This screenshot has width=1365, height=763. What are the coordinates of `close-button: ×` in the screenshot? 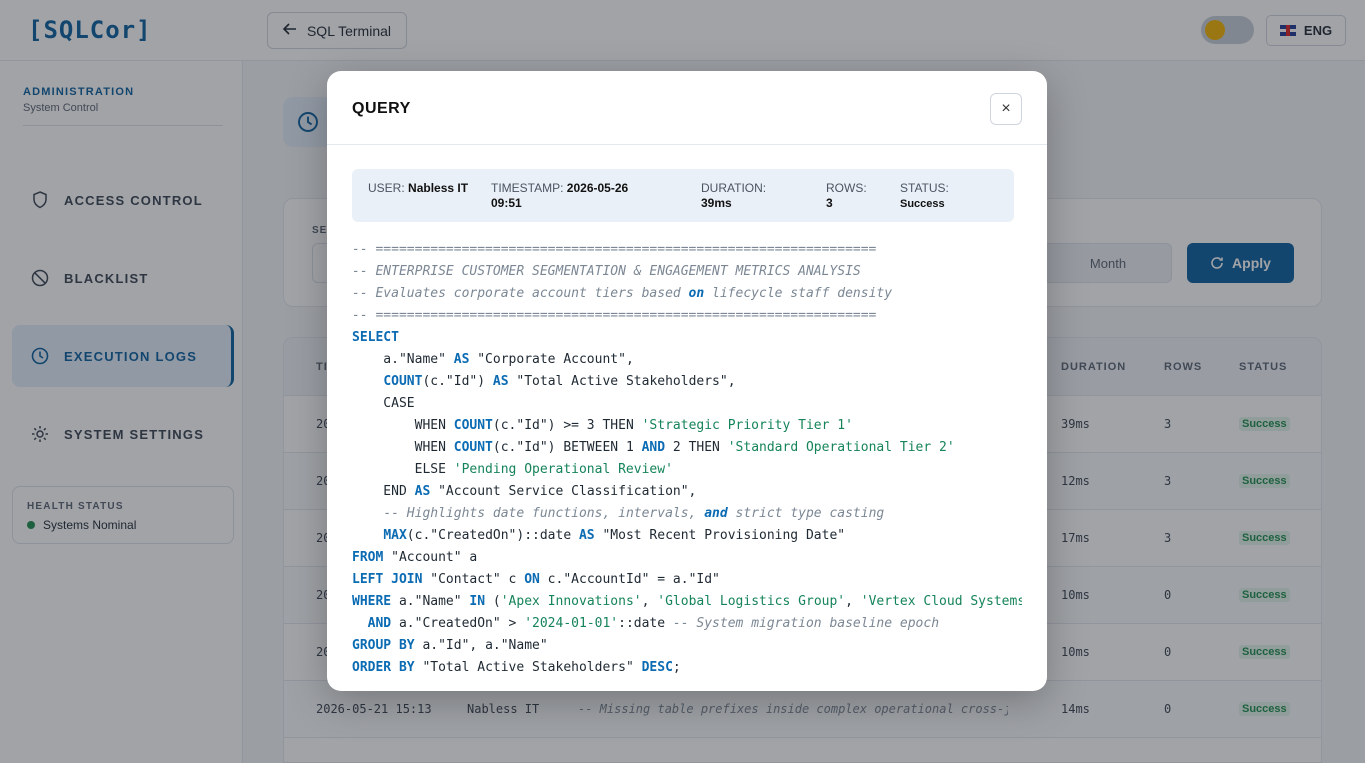 It's located at (1006, 109).